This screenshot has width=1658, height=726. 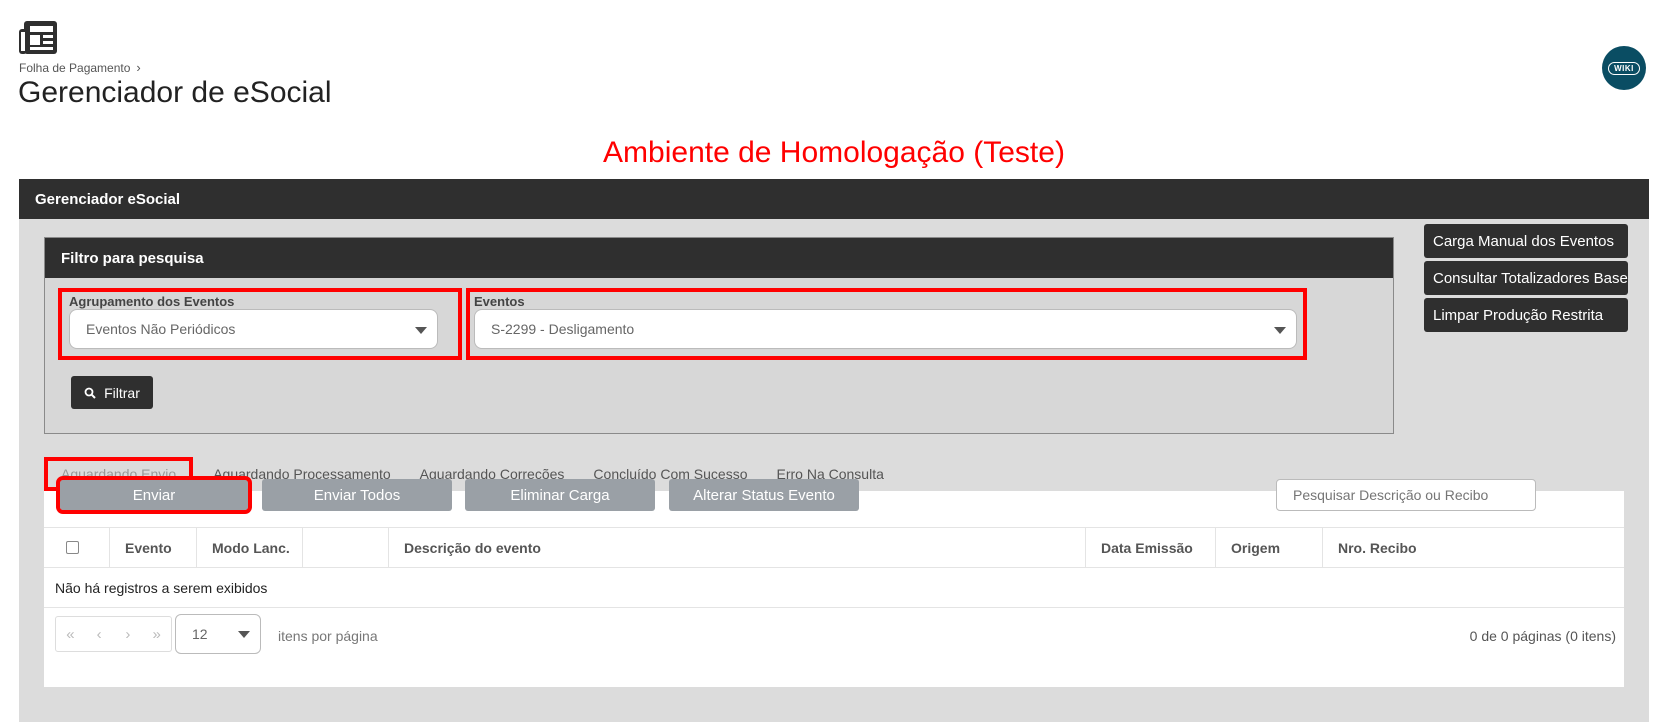 I want to click on column-receipt: Nro. Recibo, so click(x=1430, y=547).